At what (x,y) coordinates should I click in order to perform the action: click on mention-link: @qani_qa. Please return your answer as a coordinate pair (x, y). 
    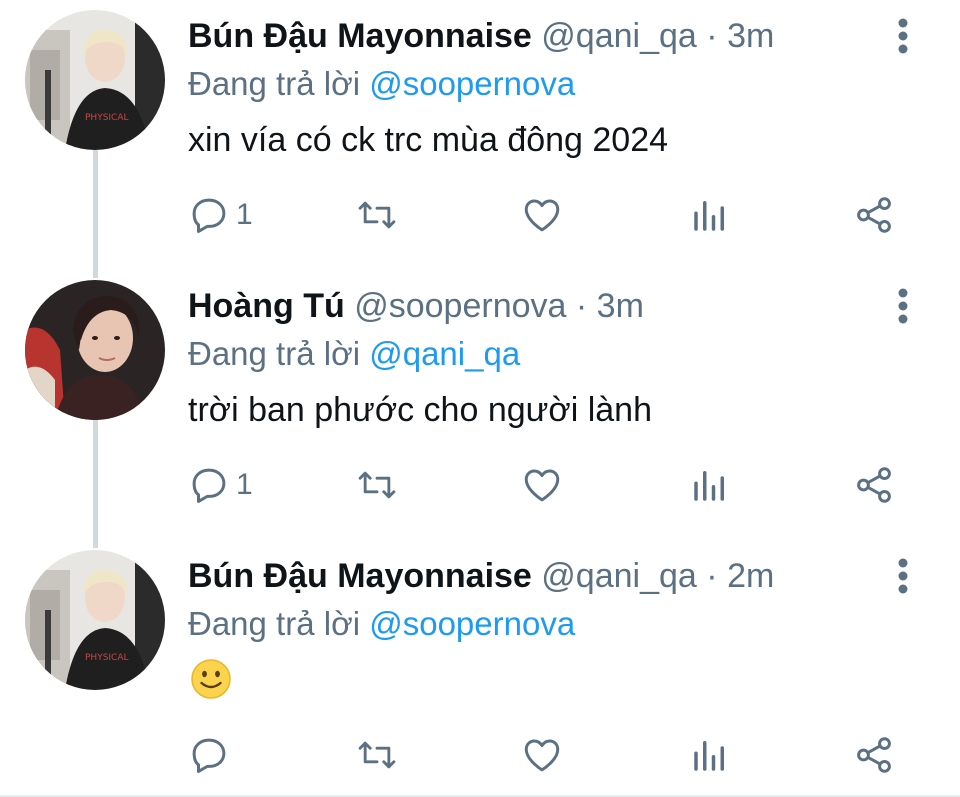
    Looking at the image, I should click on (444, 353).